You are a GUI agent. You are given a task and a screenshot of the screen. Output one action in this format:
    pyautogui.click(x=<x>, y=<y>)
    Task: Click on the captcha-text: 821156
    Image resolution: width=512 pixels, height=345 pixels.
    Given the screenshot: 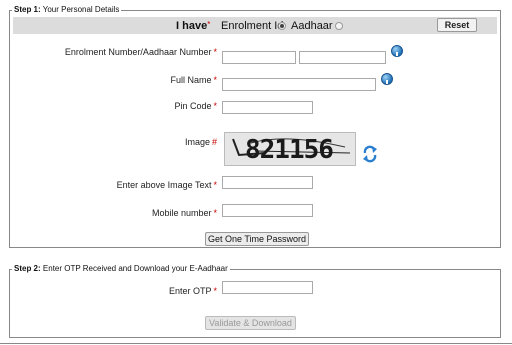 What is the action you would take?
    pyautogui.click(x=289, y=150)
    